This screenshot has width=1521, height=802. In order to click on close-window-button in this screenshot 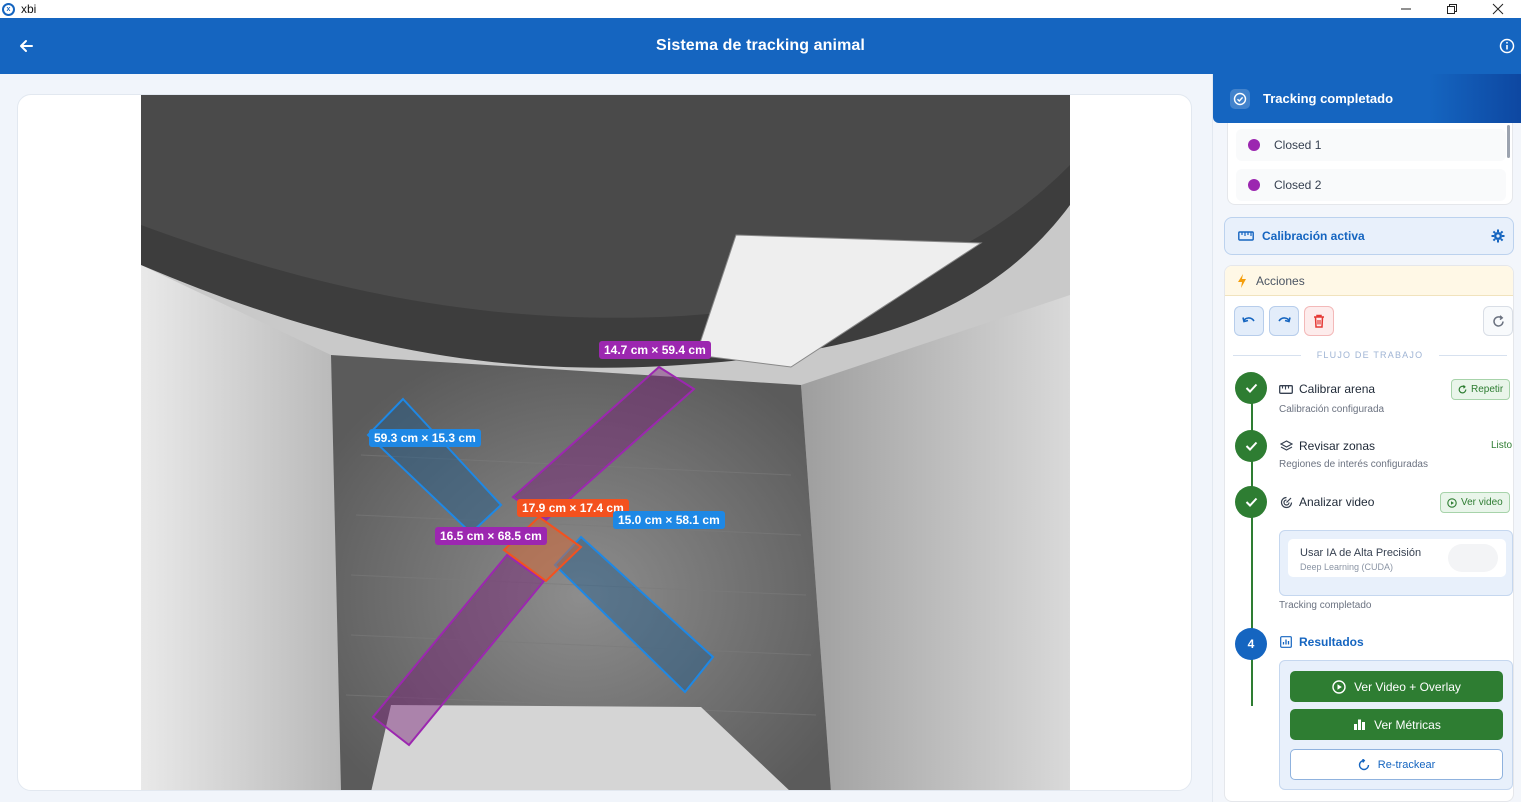, I will do `click(1498, 9)`.